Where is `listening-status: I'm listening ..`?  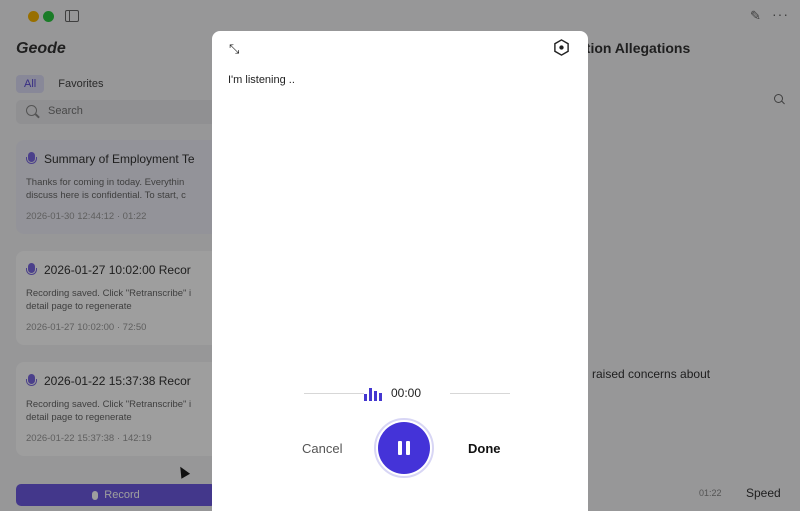 listening-status: I'm listening .. is located at coordinates (261, 80).